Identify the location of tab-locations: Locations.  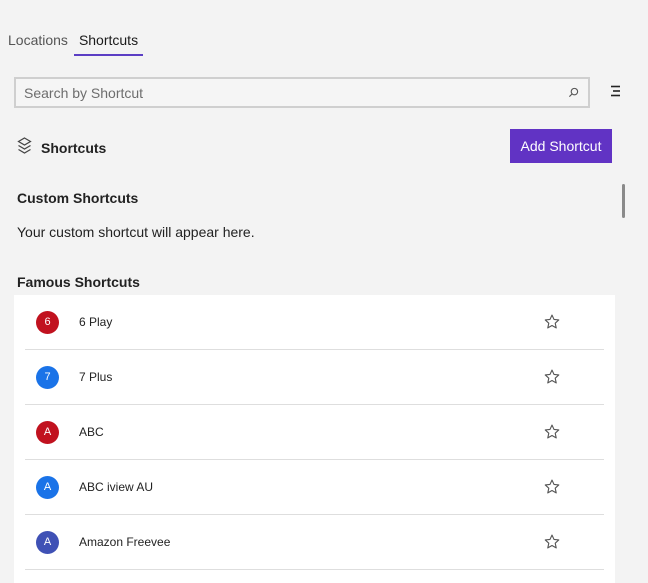
(38, 42).